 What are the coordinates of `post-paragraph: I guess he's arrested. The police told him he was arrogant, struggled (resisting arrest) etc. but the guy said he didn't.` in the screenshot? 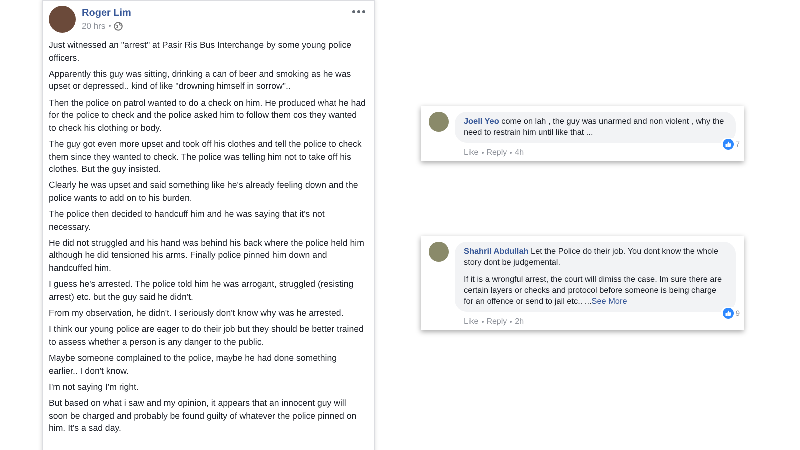 It's located at (202, 291).